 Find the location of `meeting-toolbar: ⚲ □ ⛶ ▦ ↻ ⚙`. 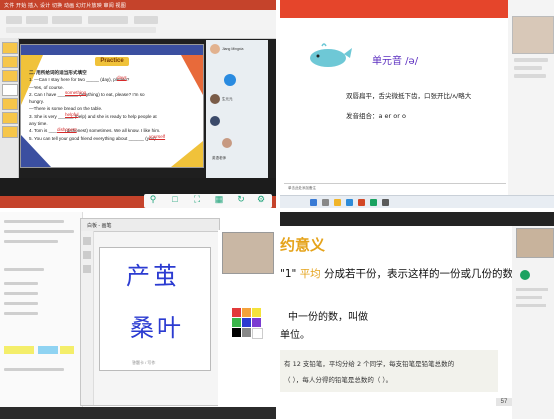

meeting-toolbar: ⚲ □ ⛶ ▦ ↻ ⚙ is located at coordinates (208, 201).